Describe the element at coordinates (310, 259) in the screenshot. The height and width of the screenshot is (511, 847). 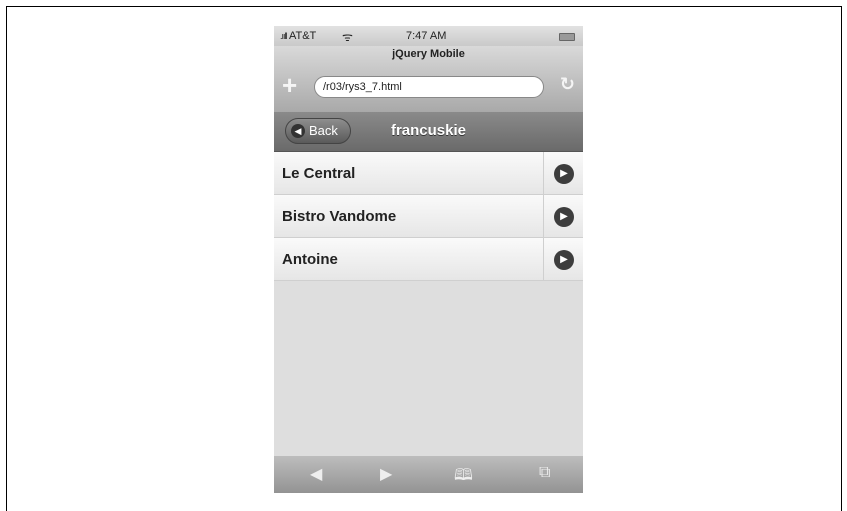
I see `list-item-label: Antoine` at that location.